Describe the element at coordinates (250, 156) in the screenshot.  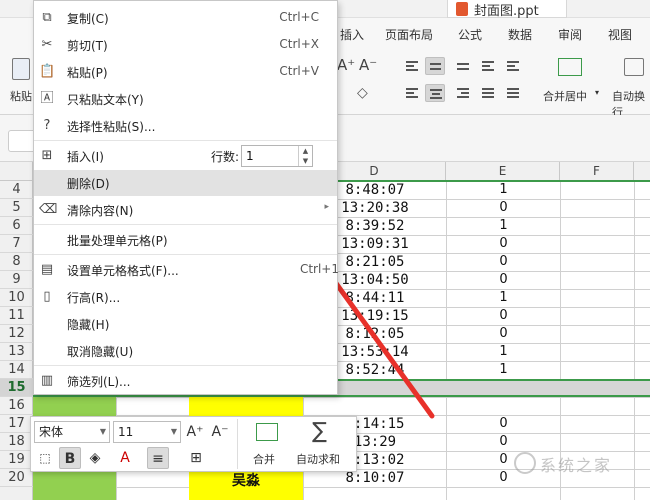
I see `row-count-value: 1` at that location.